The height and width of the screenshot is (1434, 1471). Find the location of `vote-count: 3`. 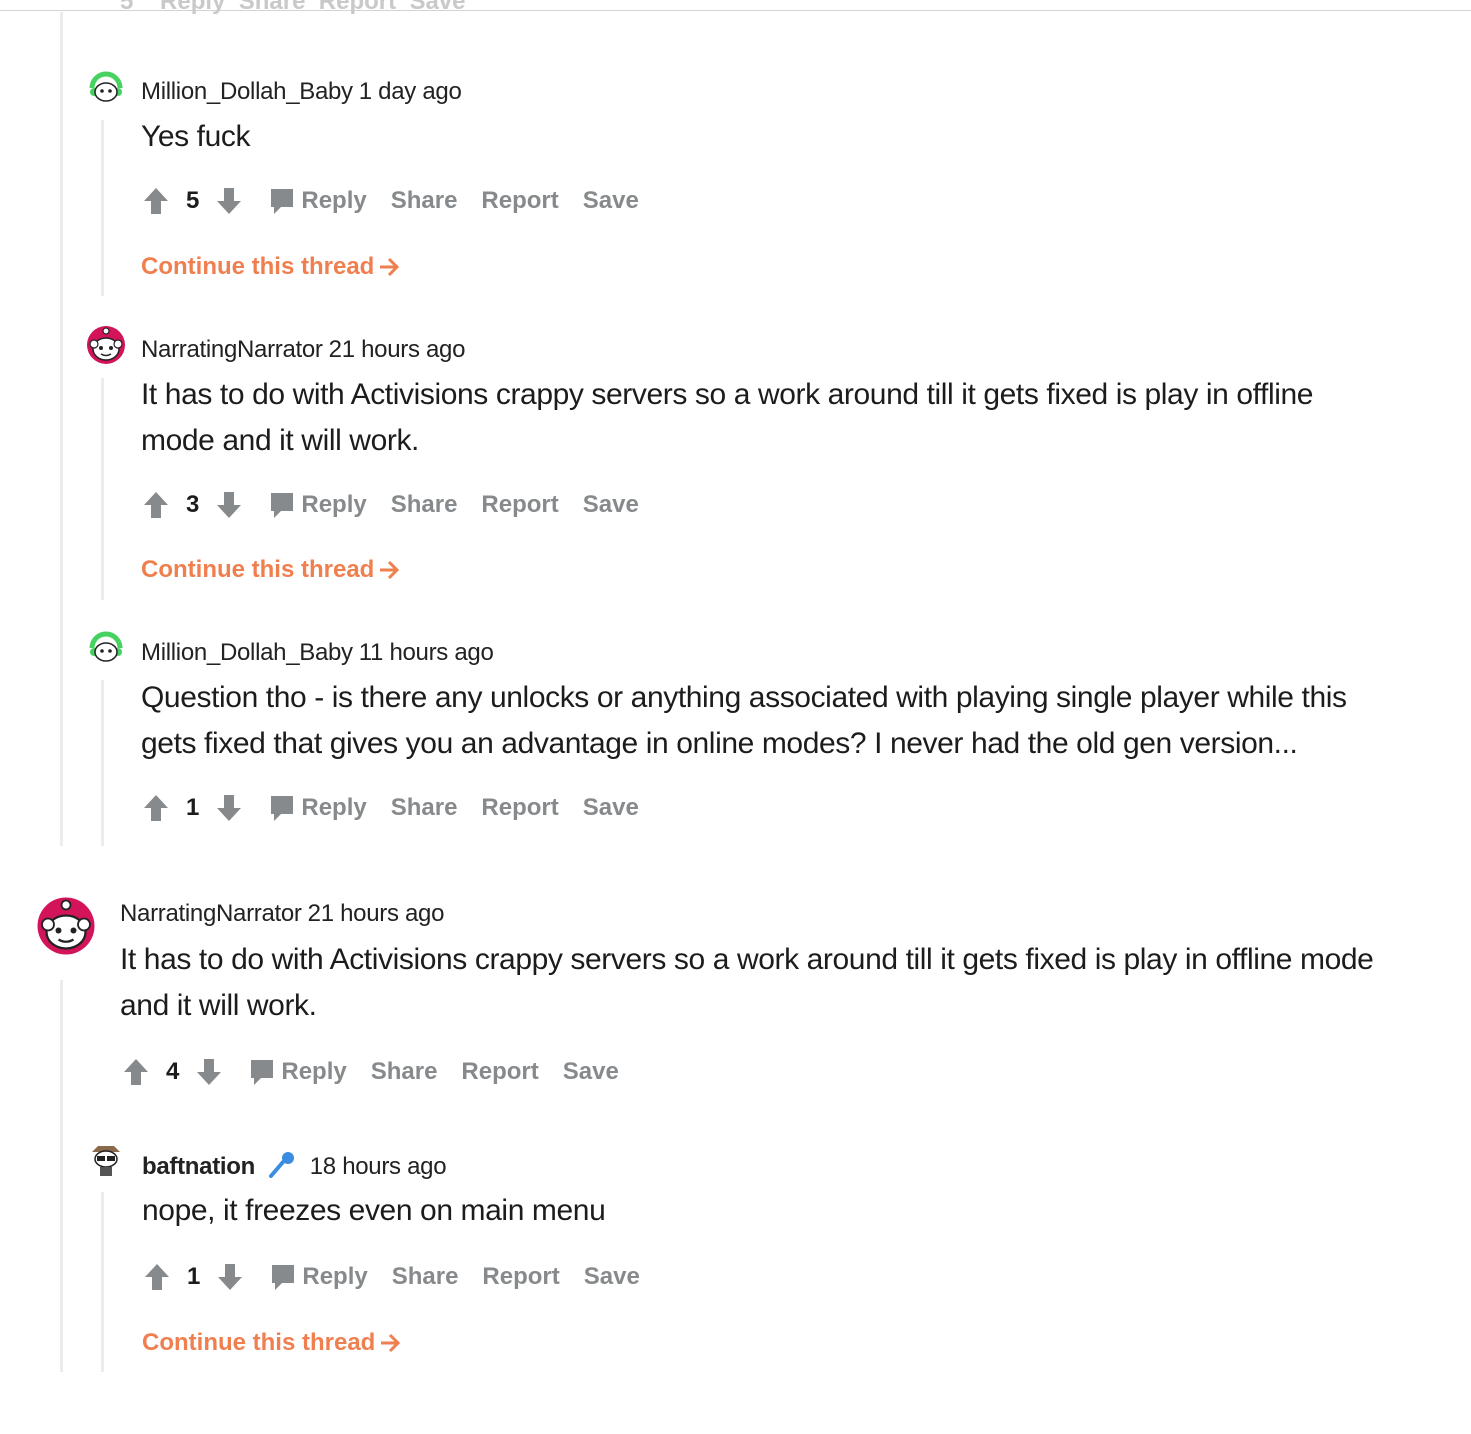

vote-count: 3 is located at coordinates (193, 504).